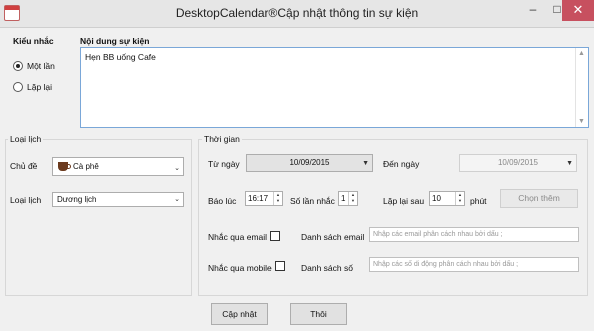 The image size is (594, 331). I want to click on event-content-text: Hẹn BB uống Cafe, so click(120, 57).